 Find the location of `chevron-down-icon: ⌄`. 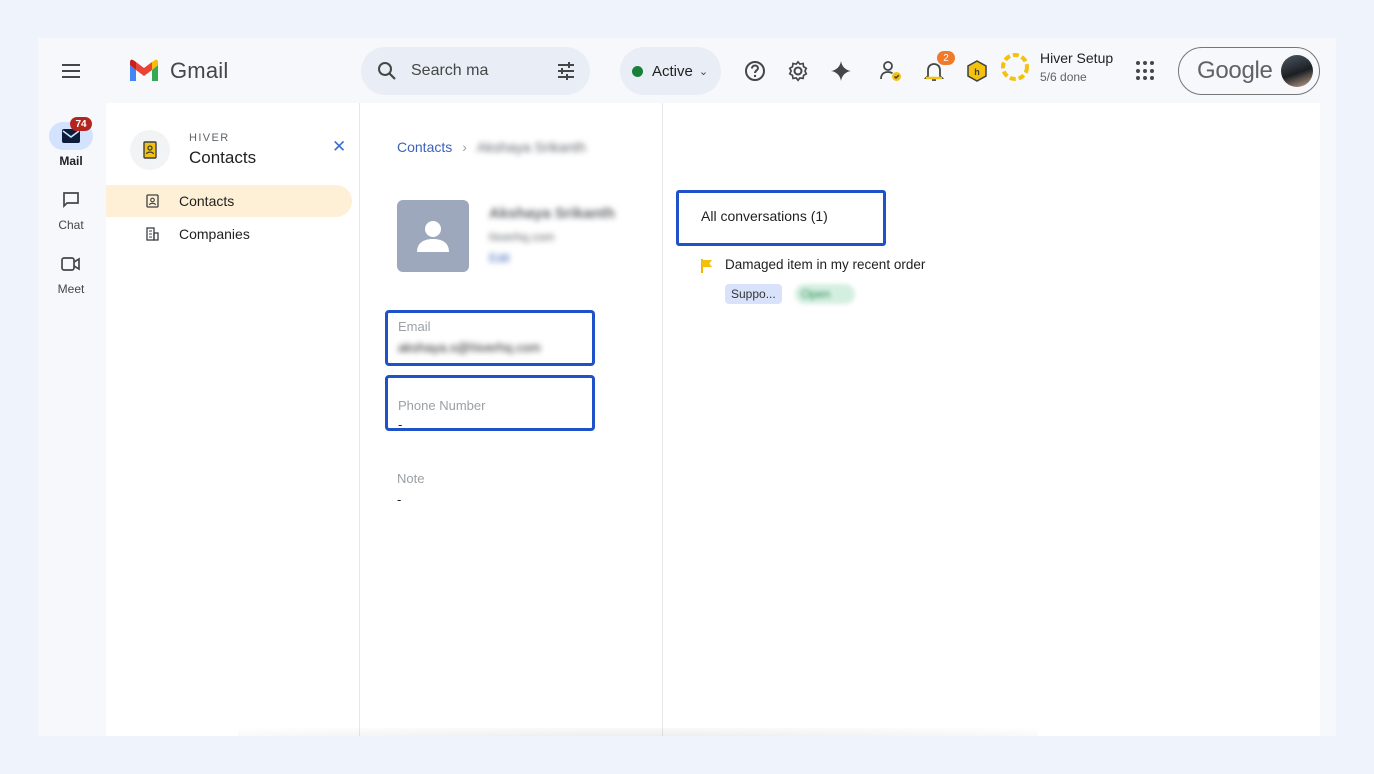

chevron-down-icon: ⌄ is located at coordinates (703, 71).